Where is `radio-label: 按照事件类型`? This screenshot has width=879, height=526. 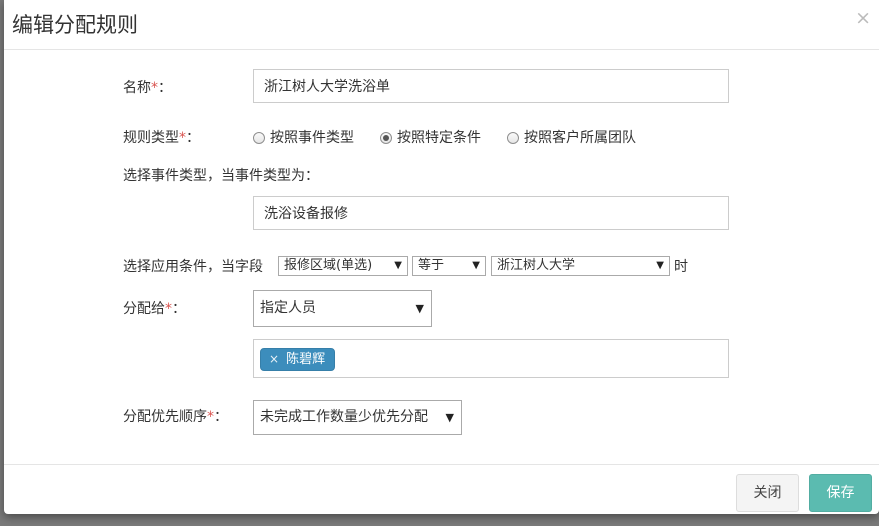
radio-label: 按照事件类型 is located at coordinates (312, 138).